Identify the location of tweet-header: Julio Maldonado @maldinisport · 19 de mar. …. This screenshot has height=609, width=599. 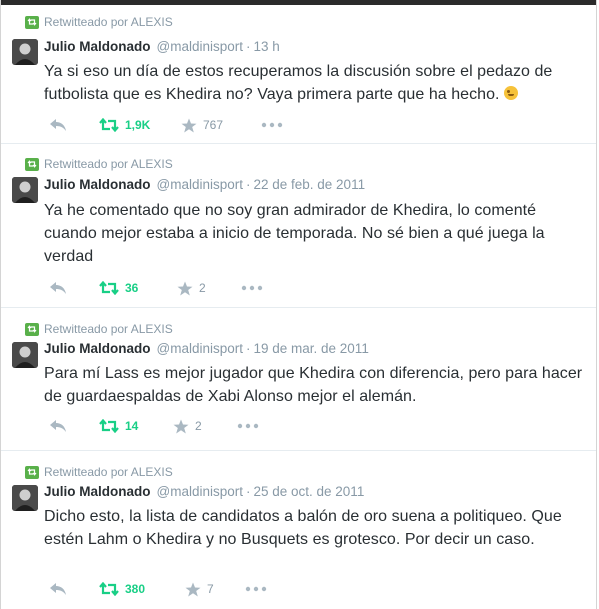
(206, 348).